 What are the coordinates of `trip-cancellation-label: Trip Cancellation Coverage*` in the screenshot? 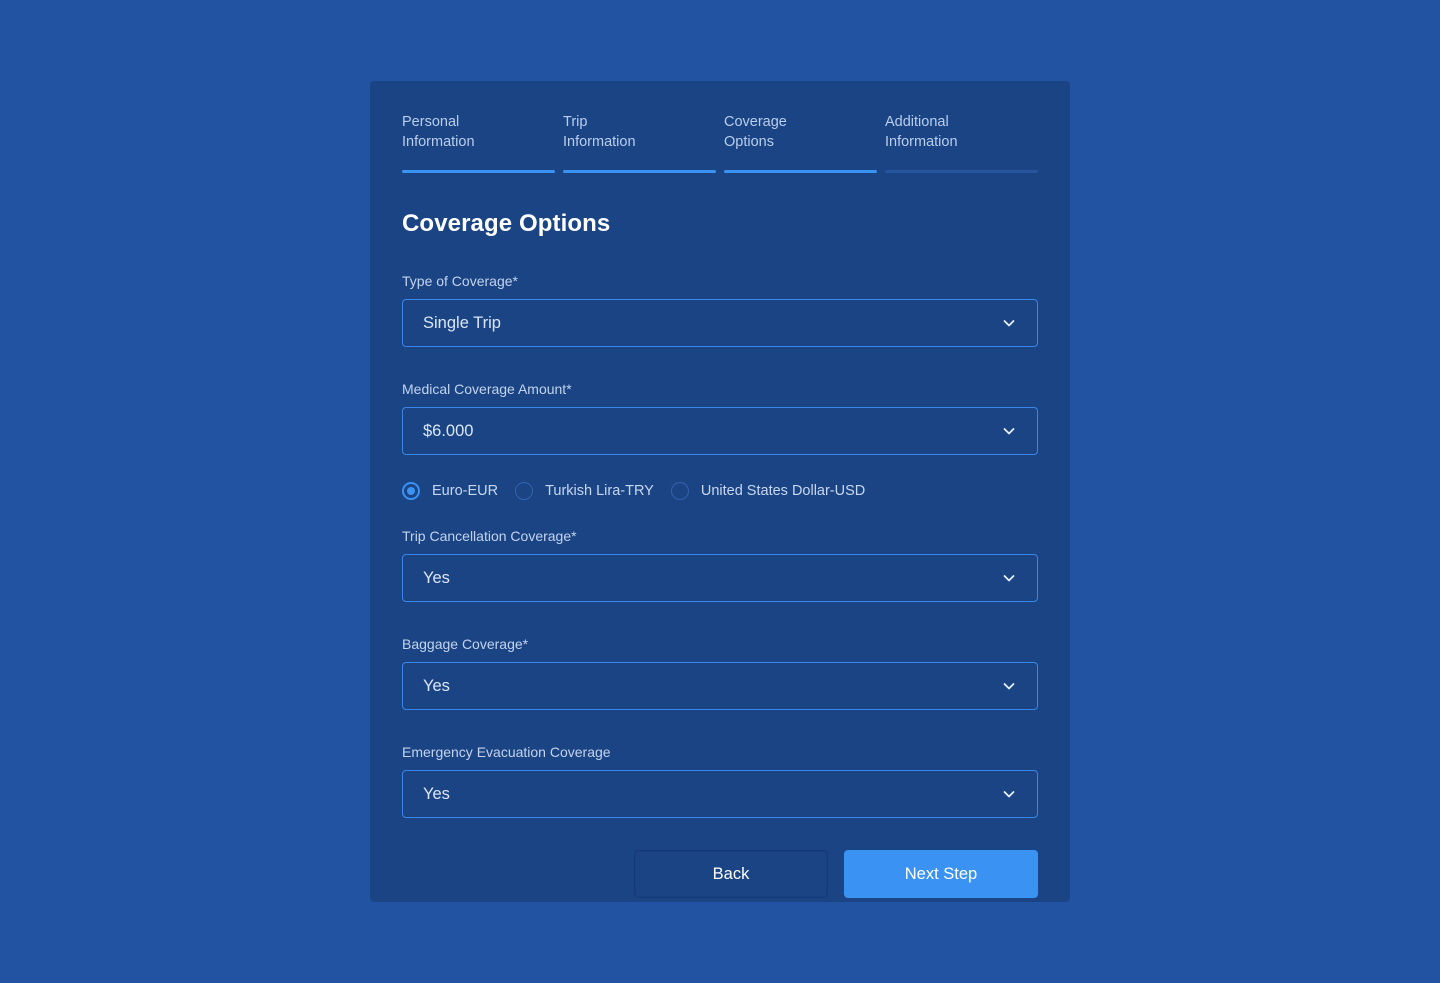 It's located at (489, 536).